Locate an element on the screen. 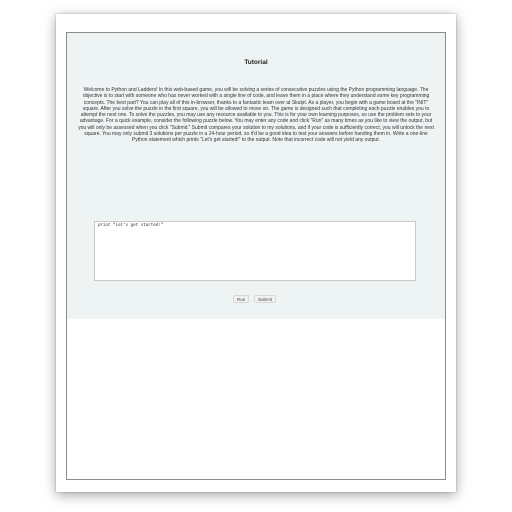 The height and width of the screenshot is (512, 512). submit-button: Submit is located at coordinates (265, 299).